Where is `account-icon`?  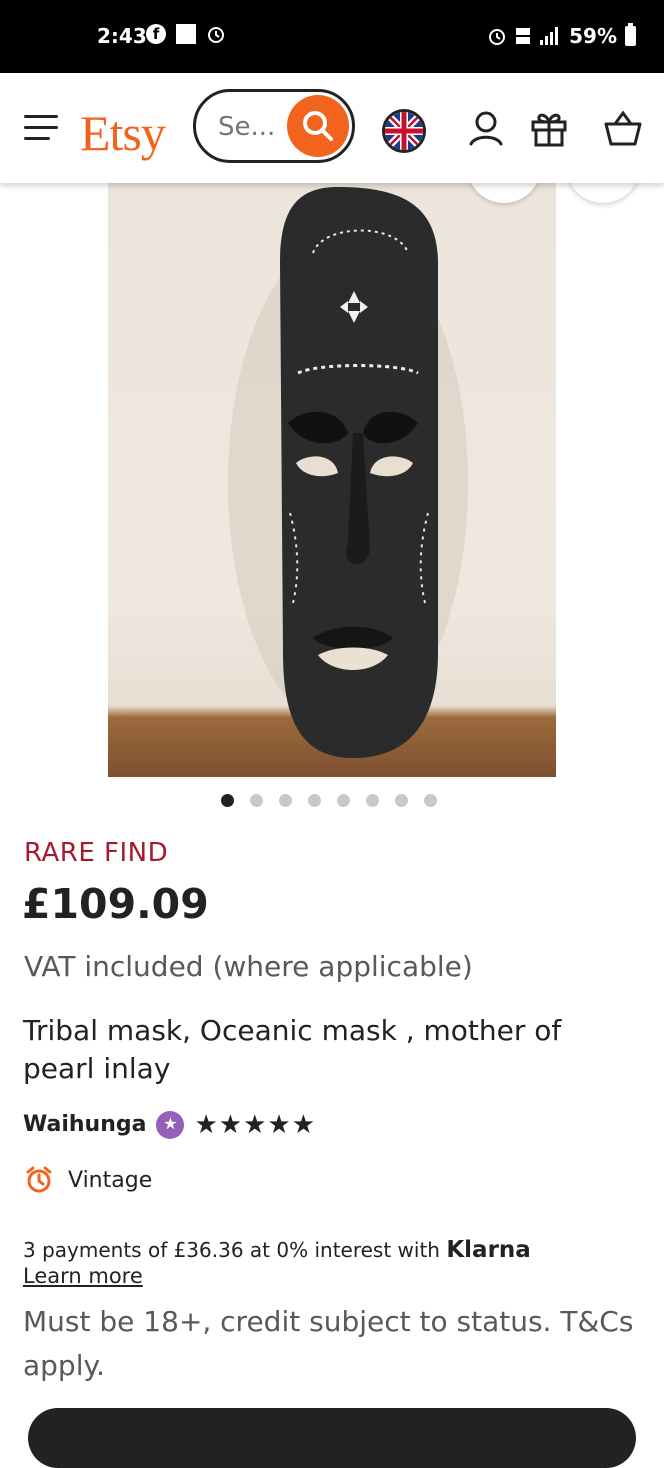
account-icon is located at coordinates (486, 128).